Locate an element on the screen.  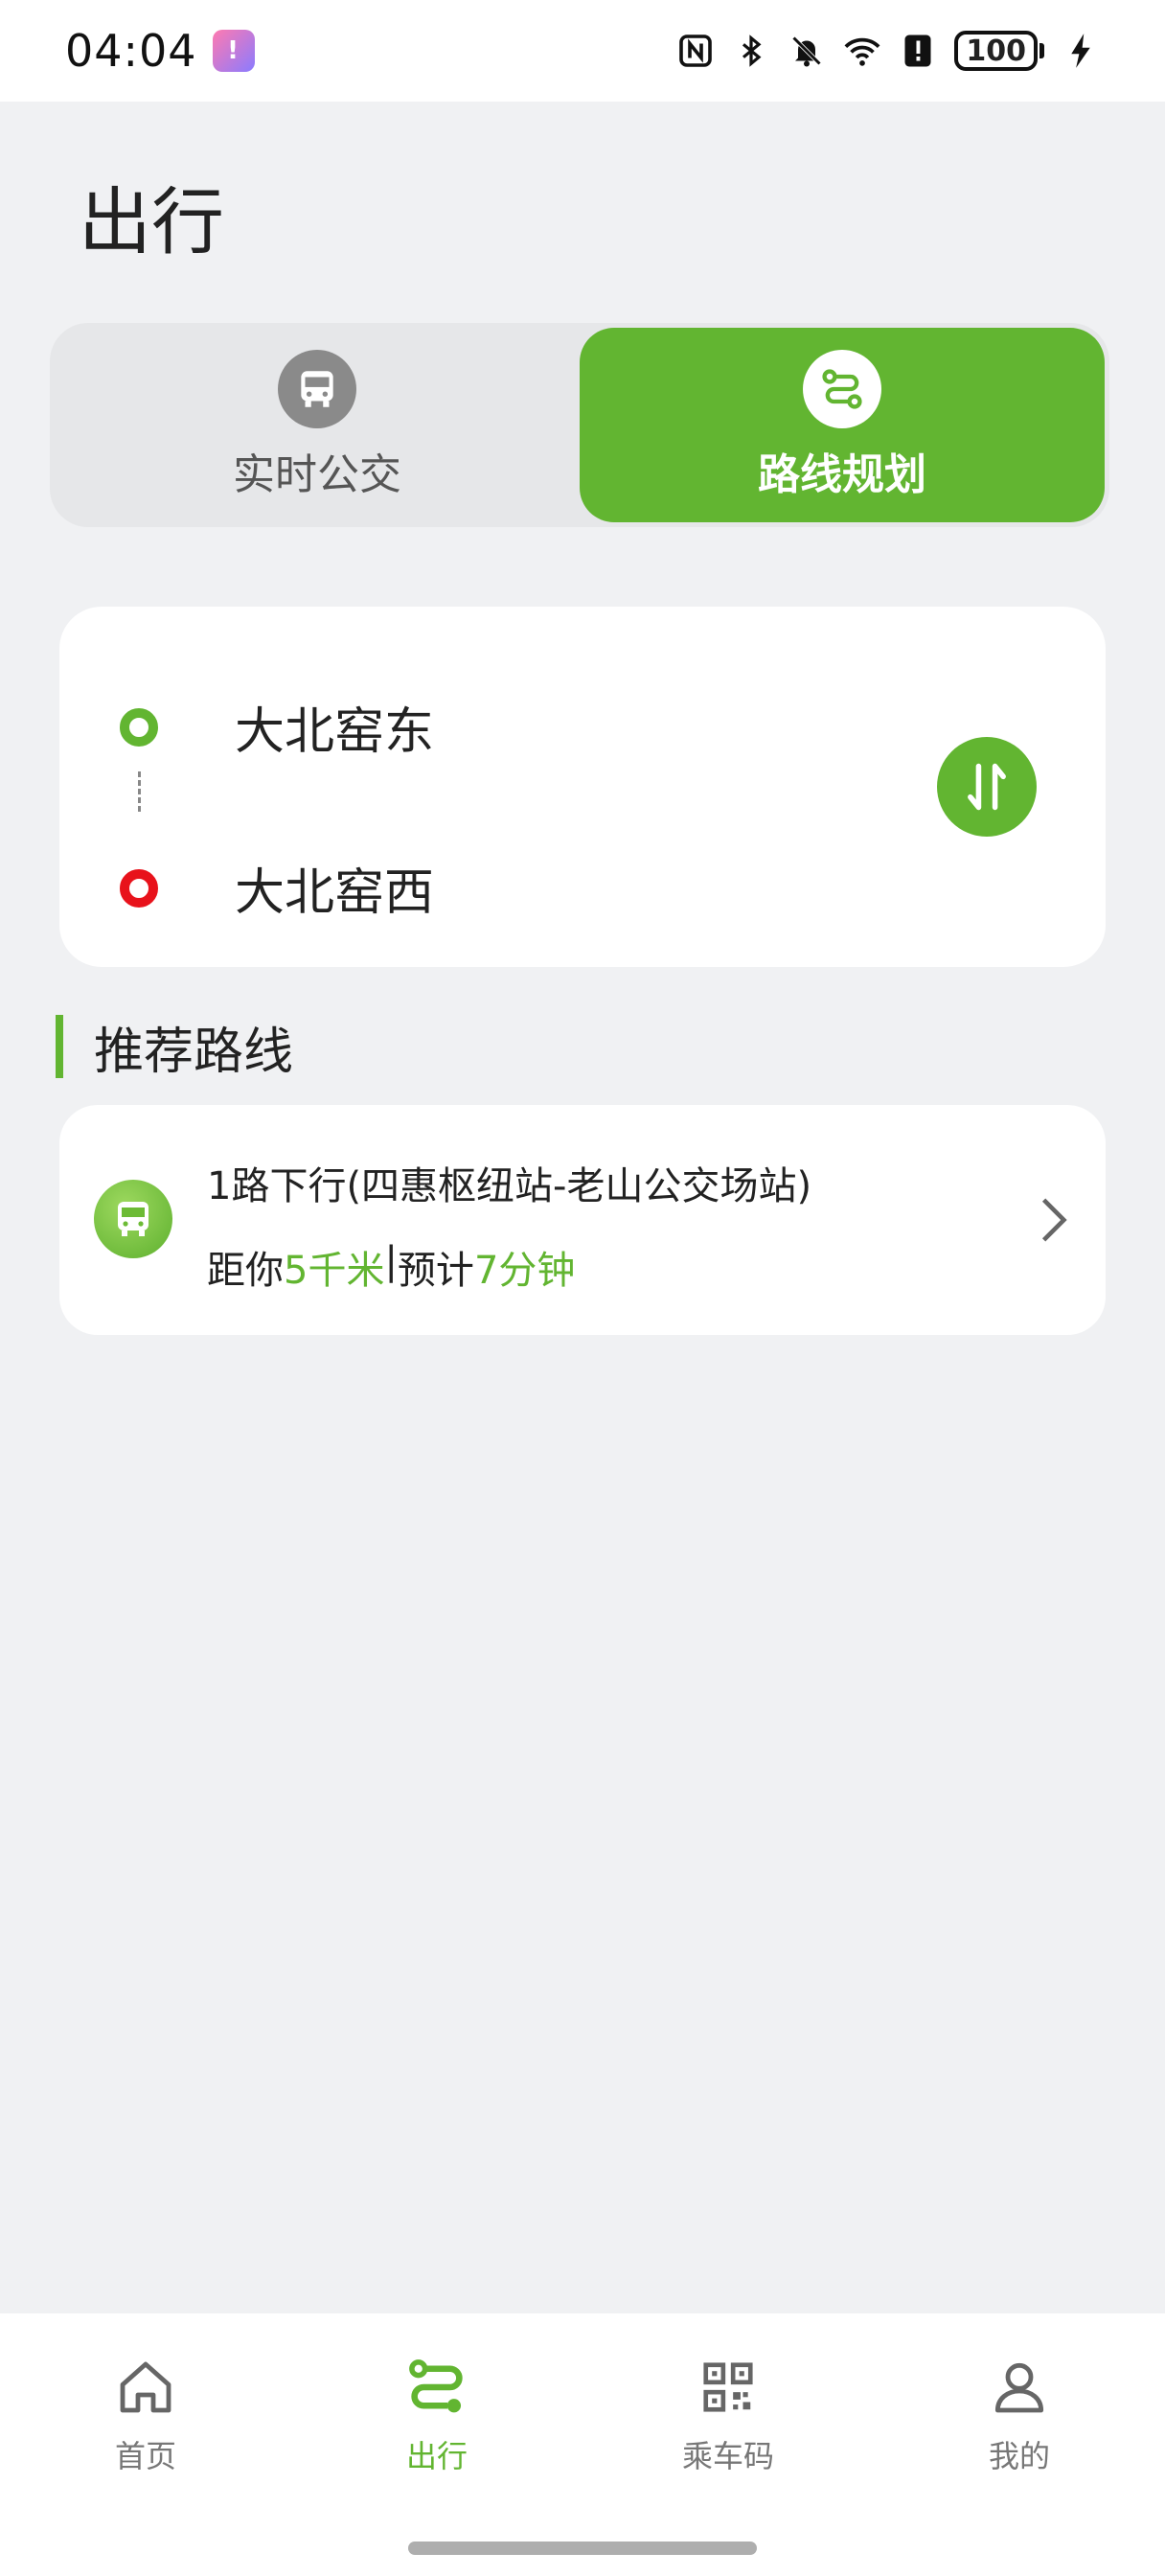
page-title: 出行 is located at coordinates (151, 221).